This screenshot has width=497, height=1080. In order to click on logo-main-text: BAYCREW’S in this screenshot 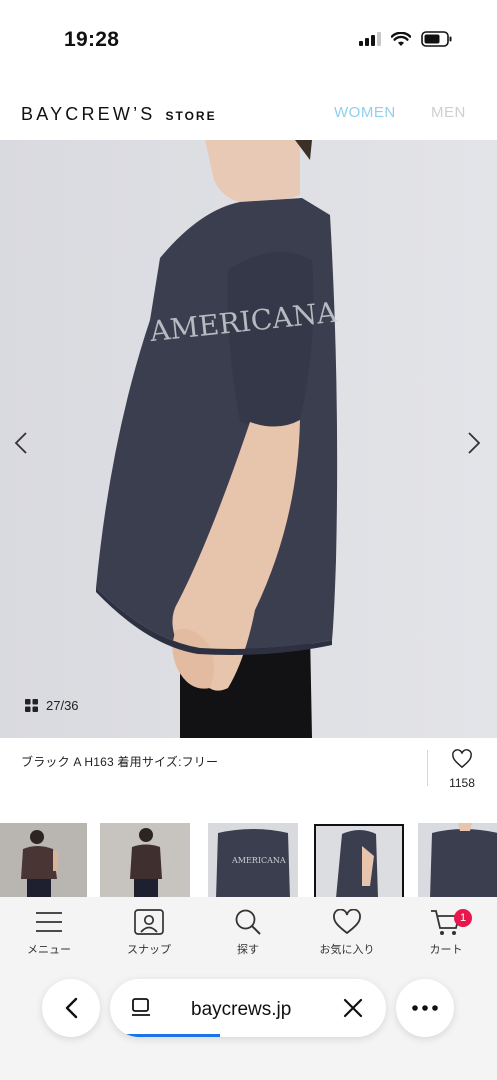, I will do `click(88, 114)`.